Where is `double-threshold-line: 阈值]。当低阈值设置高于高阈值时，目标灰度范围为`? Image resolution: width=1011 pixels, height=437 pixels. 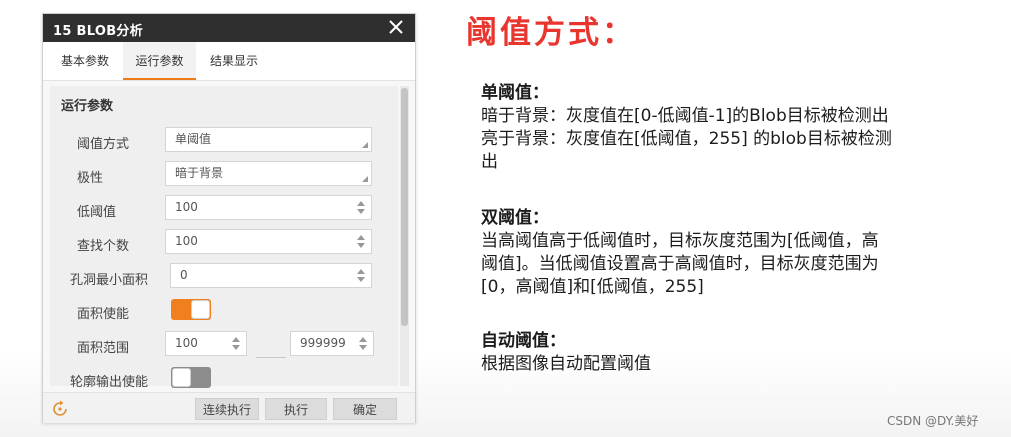
double-threshold-line: 阈值]。当低阈值设置高于高阈值时，目标灰度范围为 is located at coordinates (680, 264).